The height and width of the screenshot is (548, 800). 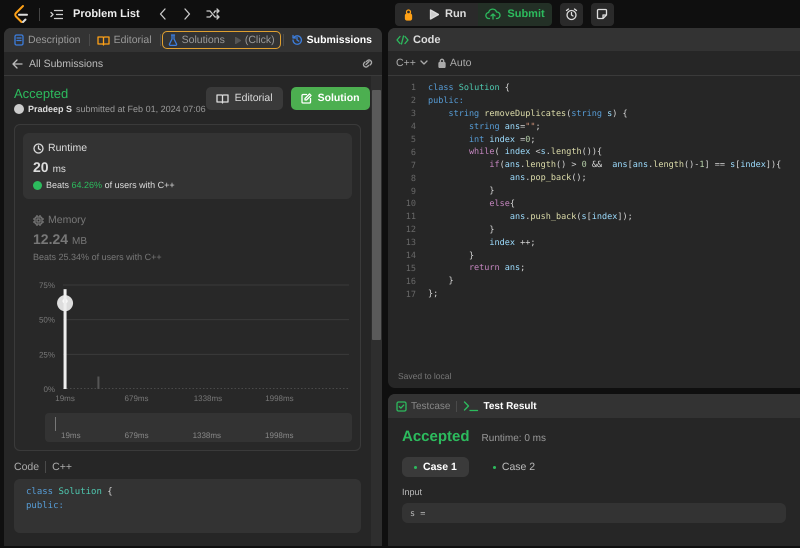 I want to click on result-status: Accepted, so click(x=436, y=436).